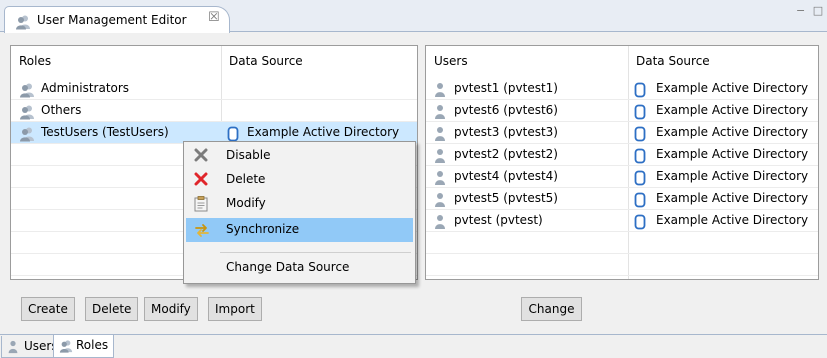 This screenshot has height=358, width=827. Describe the element at coordinates (201, 204) in the screenshot. I see `modify-icon` at that location.